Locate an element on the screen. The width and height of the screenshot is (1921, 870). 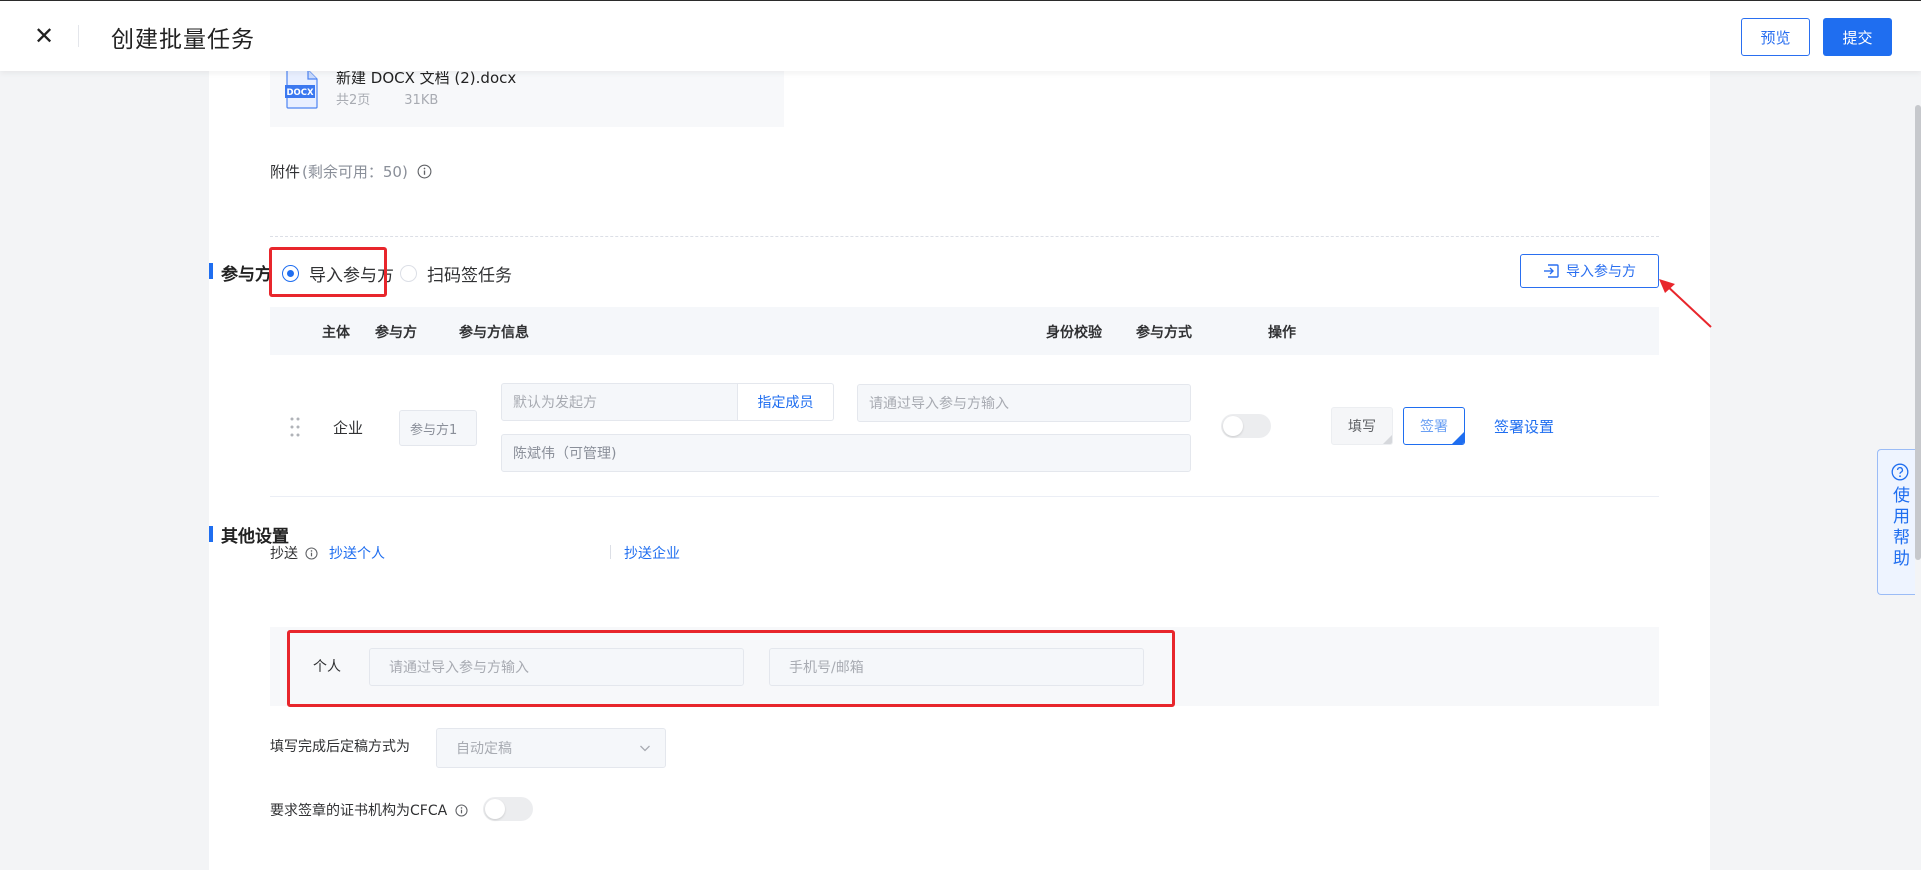
drag-handle-icon is located at coordinates (295, 427).